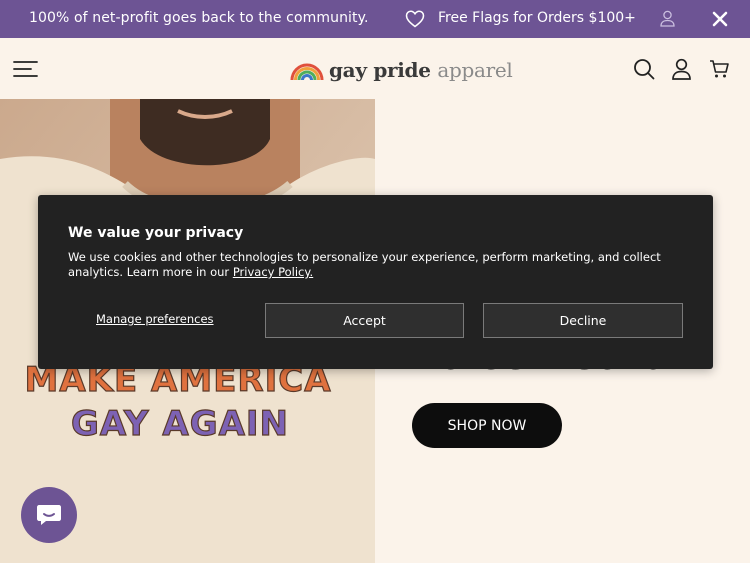  I want to click on cookie-title: We value your privacy, so click(156, 233).